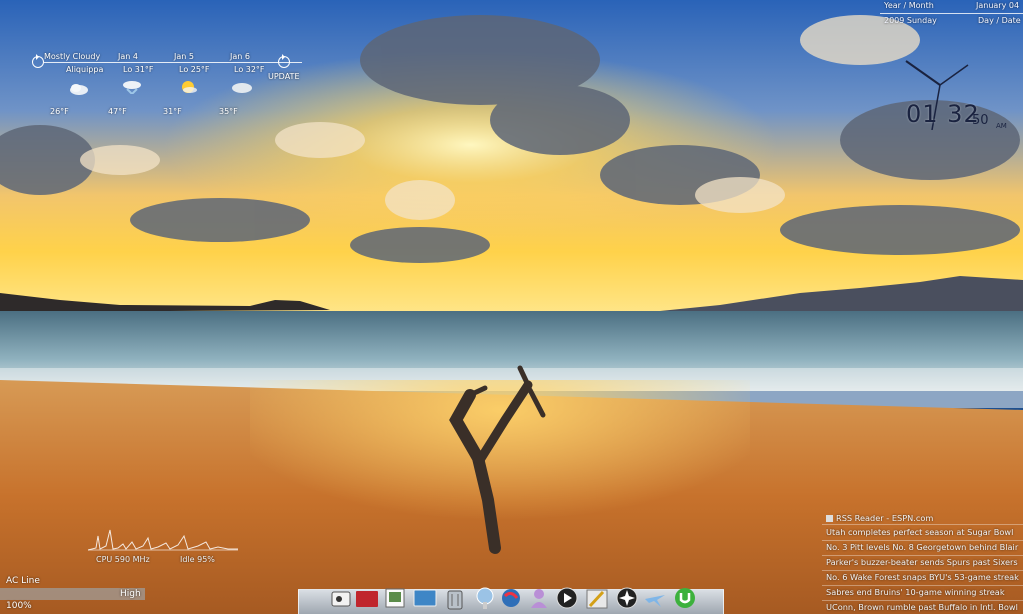  What do you see at coordinates (943, 114) in the screenshot?
I see `clock-time: 01 32` at bounding box center [943, 114].